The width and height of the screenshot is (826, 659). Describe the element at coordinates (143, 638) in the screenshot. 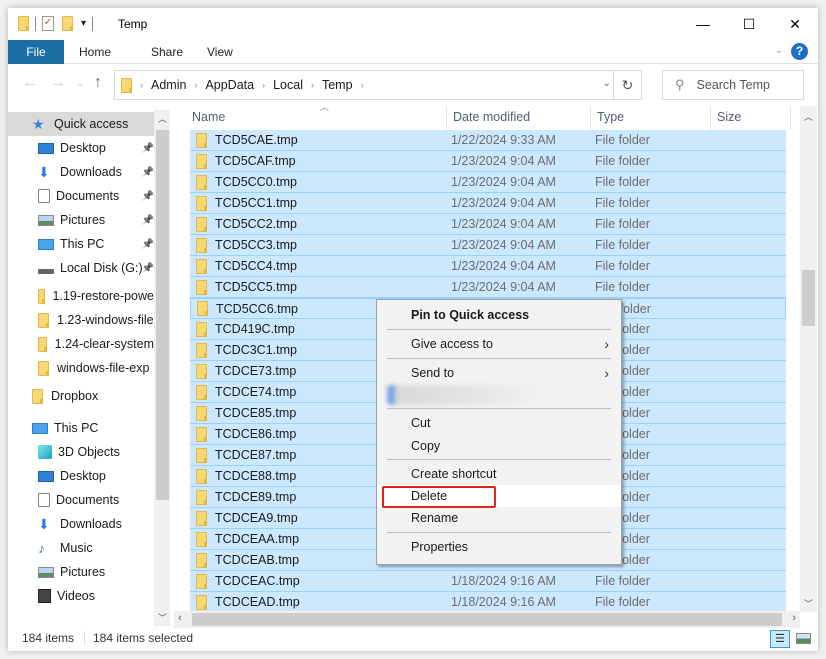

I see `selected-count: 184 items selected` at that location.